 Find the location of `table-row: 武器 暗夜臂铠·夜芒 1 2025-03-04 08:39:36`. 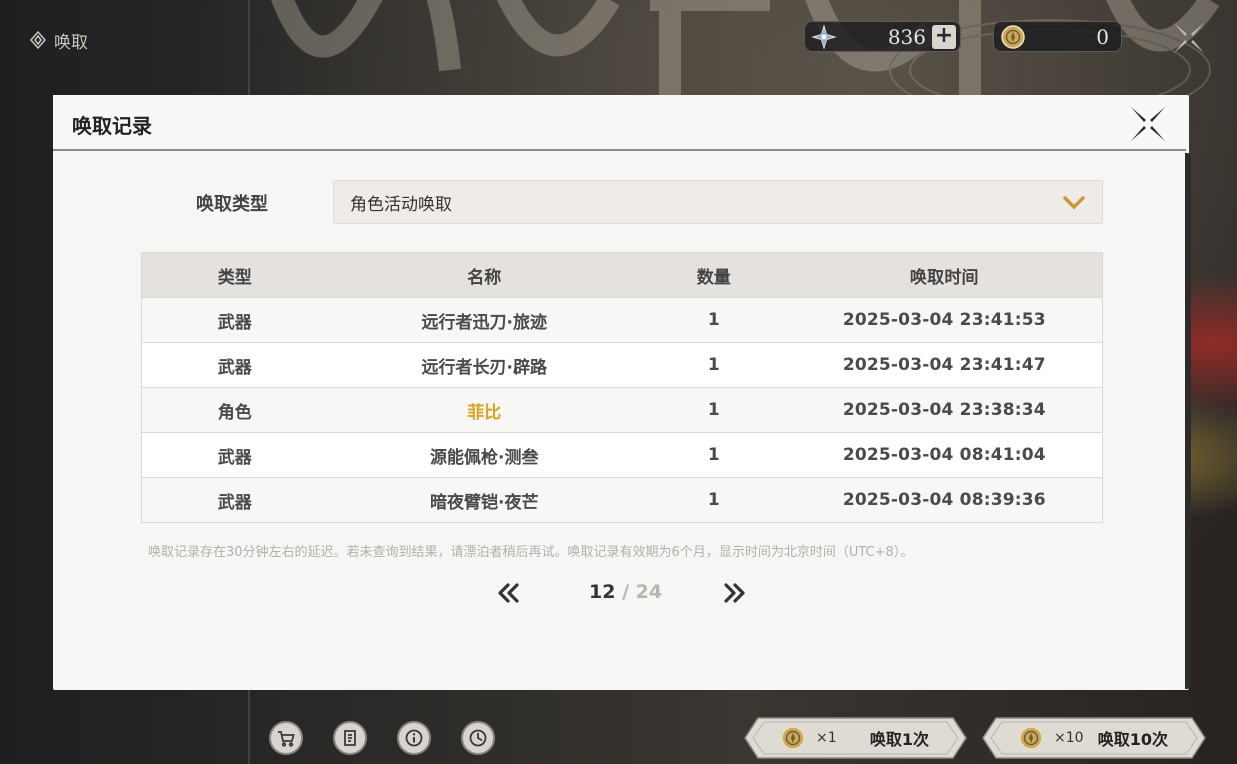

table-row: 武器 暗夜臂铠·夜芒 1 2025-03-04 08:39:36 is located at coordinates (622, 499).